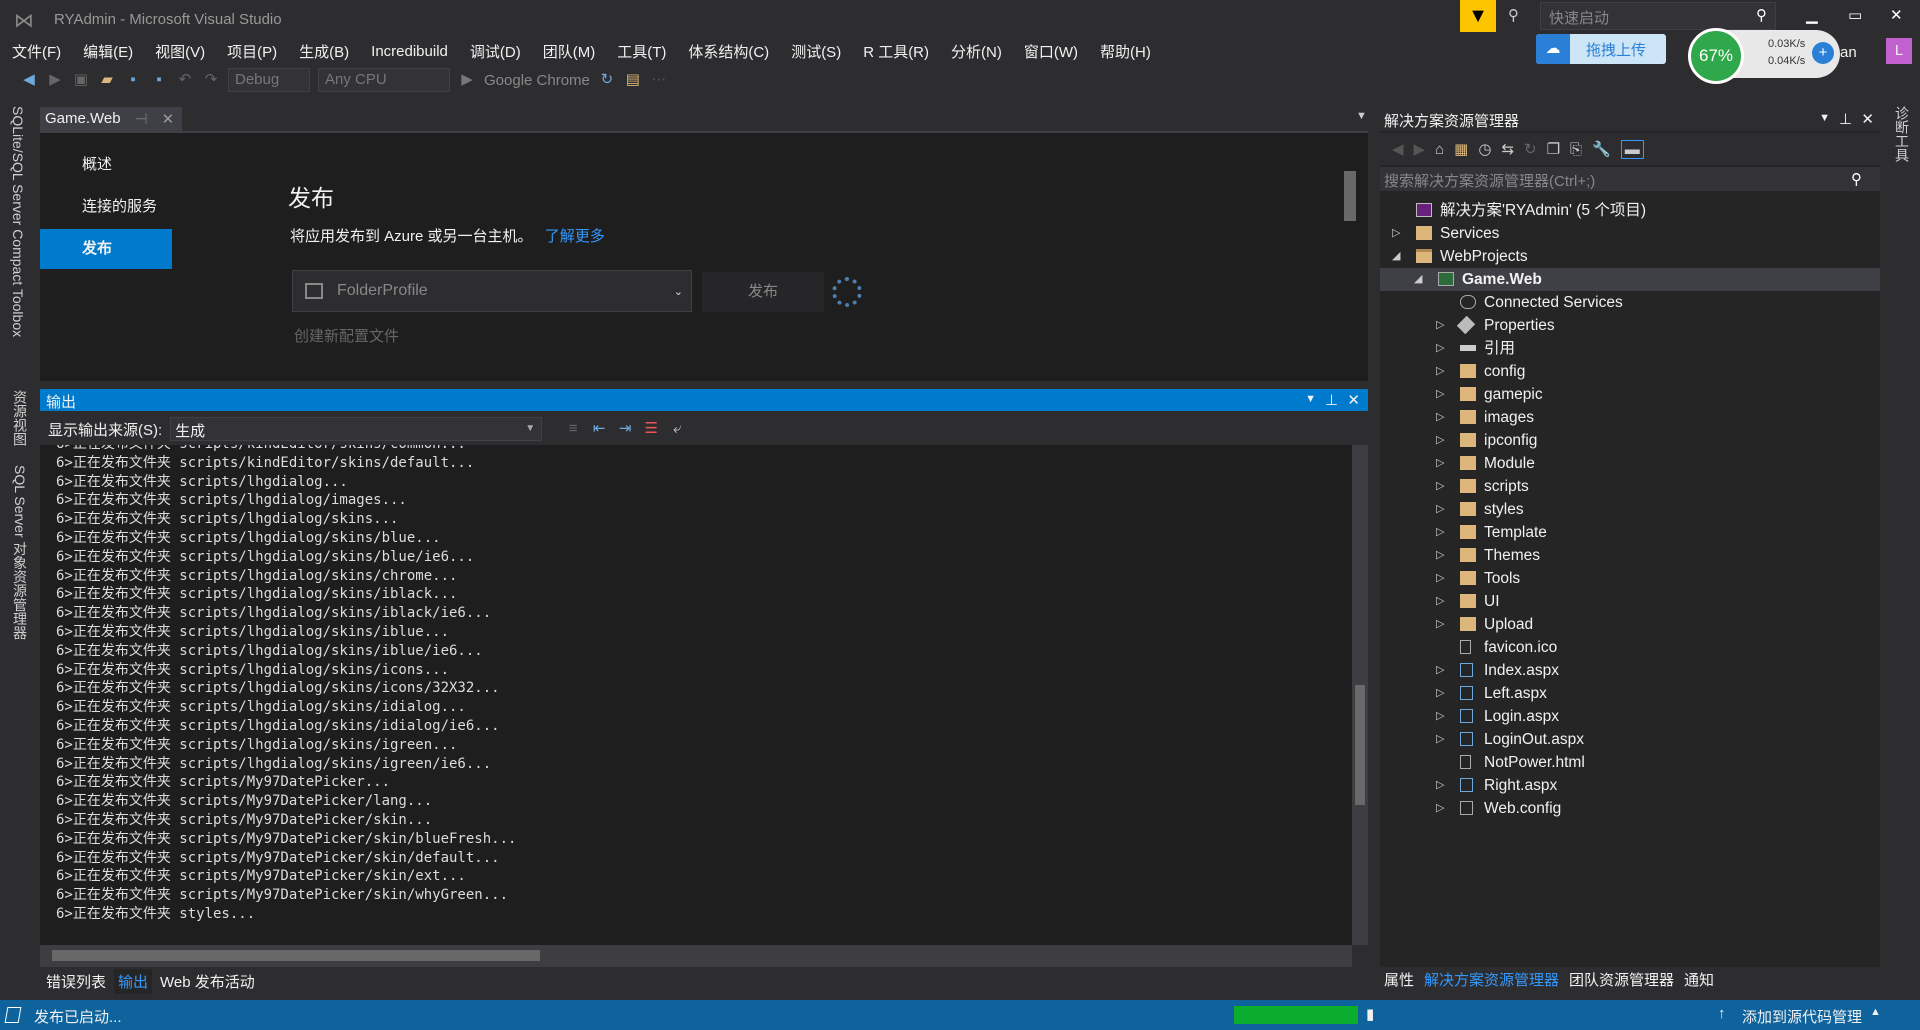  What do you see at coordinates (18, 221) in the screenshot?
I see `sqlite-toolbox-tab: SQLite/SQL Server Compact Toolbox` at bounding box center [18, 221].